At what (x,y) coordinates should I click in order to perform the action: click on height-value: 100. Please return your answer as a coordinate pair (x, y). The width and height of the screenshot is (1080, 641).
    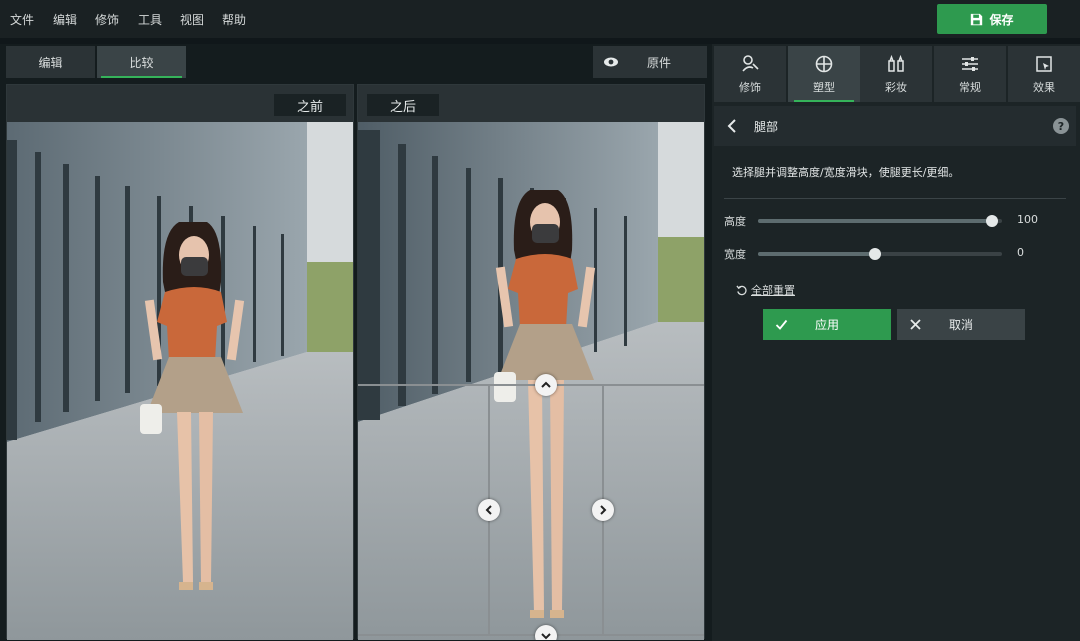
    Looking at the image, I should click on (1027, 219).